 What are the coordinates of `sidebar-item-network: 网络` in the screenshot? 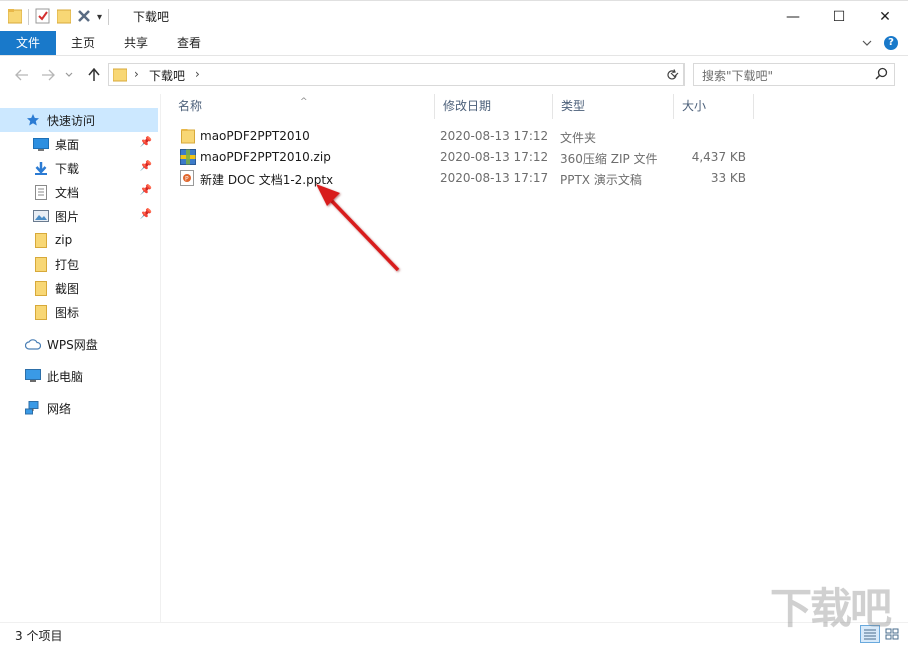 It's located at (79, 408).